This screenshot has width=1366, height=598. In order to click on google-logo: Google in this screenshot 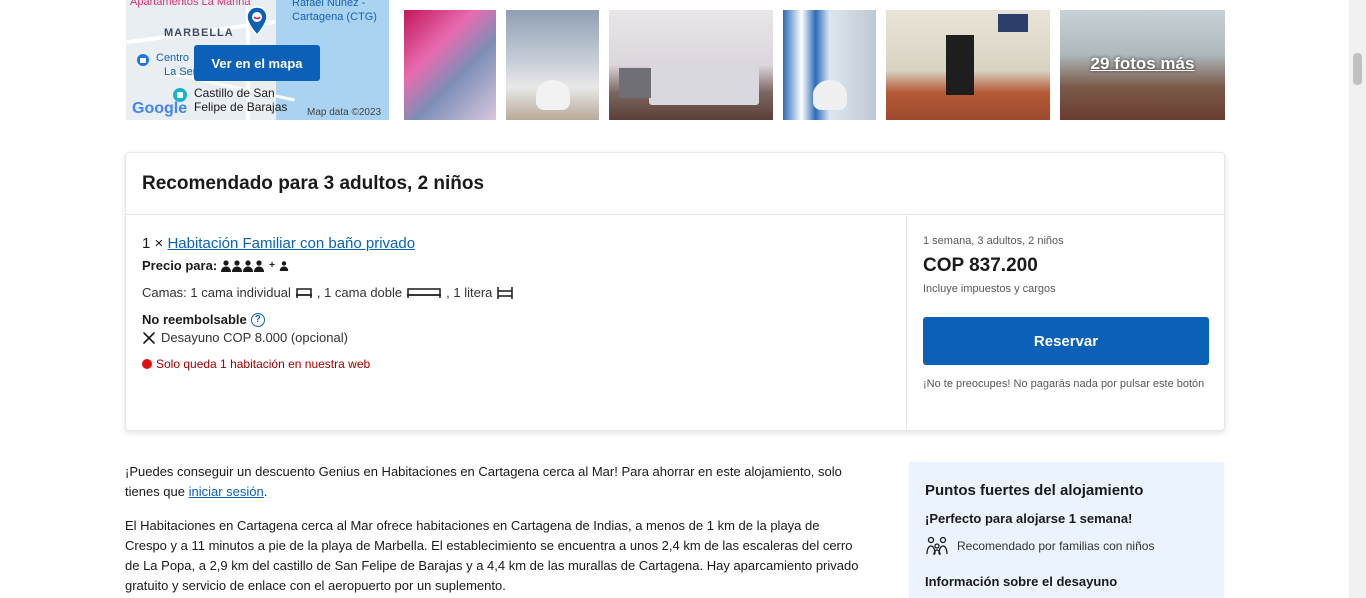, I will do `click(160, 108)`.